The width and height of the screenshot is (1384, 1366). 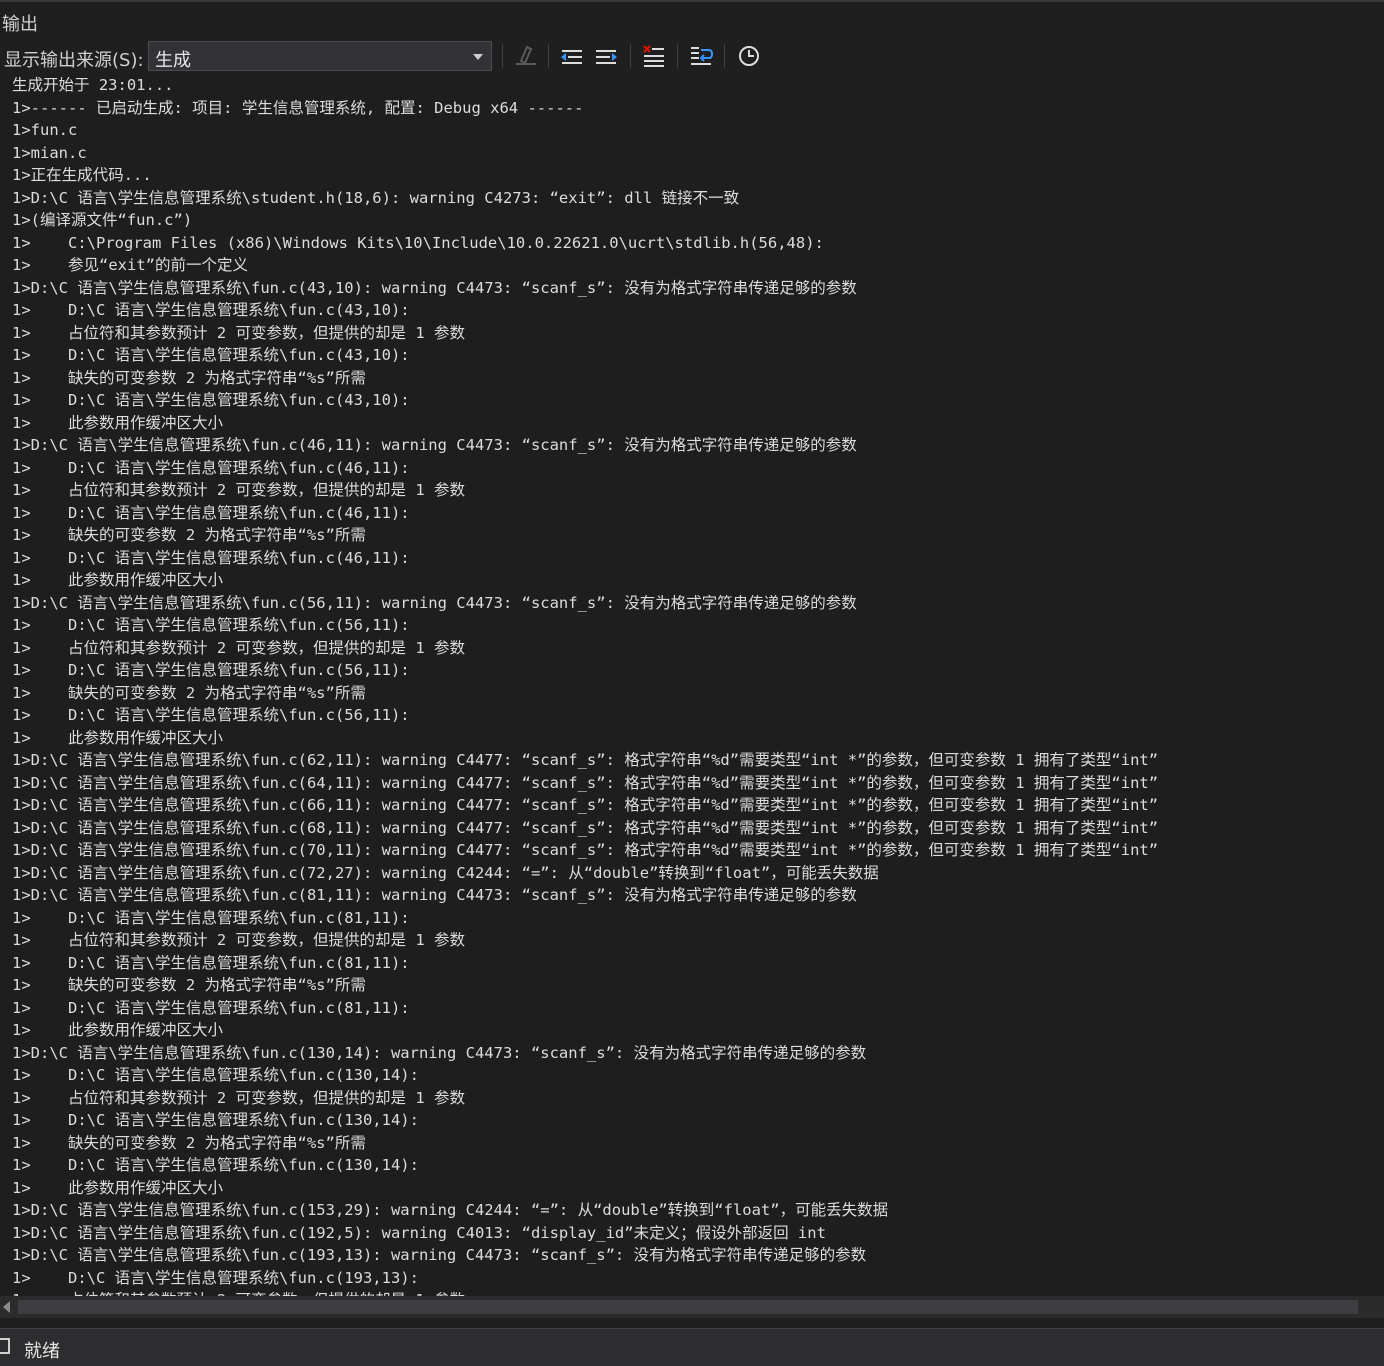 What do you see at coordinates (42, 1351) in the screenshot?
I see `status-text: 就绪` at bounding box center [42, 1351].